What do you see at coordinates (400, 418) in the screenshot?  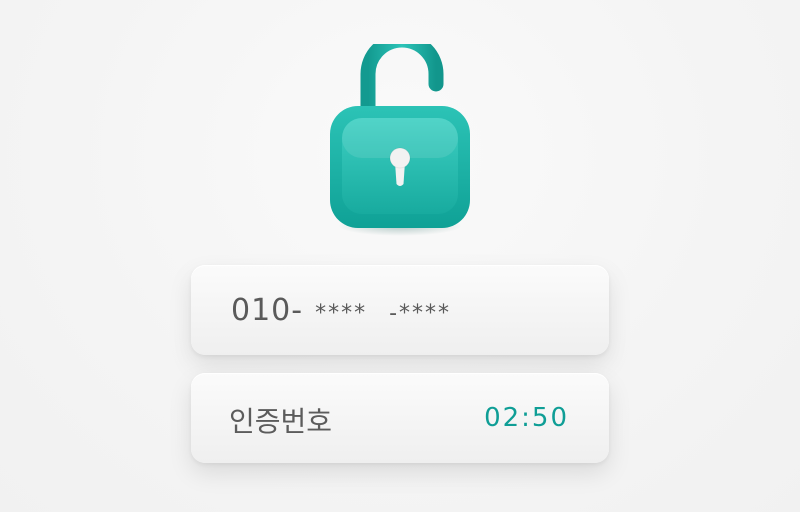 I see `verification-code-field: 인증번호 02:50` at bounding box center [400, 418].